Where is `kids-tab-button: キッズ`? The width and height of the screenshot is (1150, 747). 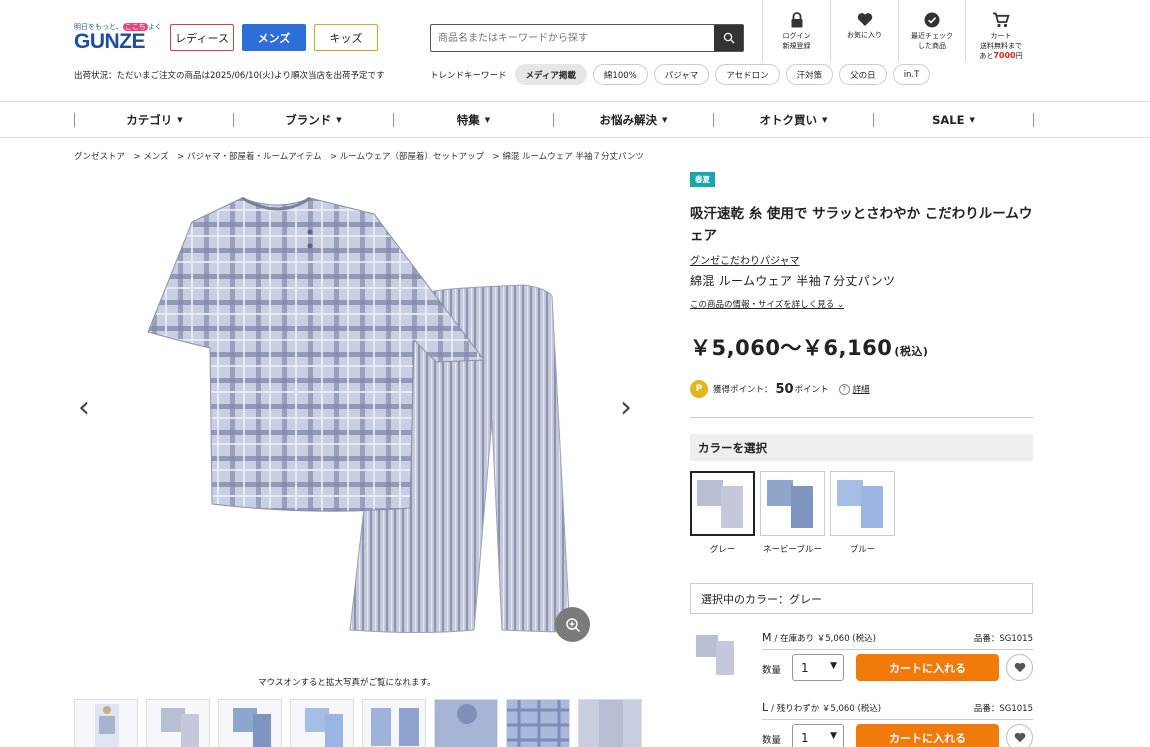 kids-tab-button: キッズ is located at coordinates (346, 37).